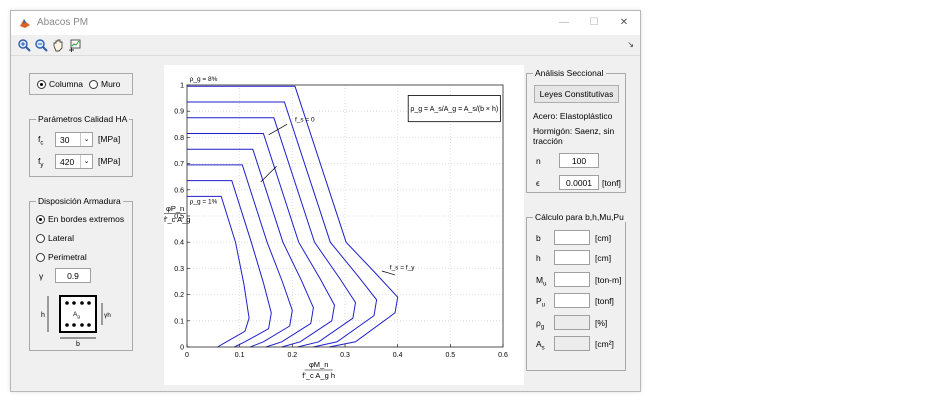  I want to click on calc-unit: [tonf], so click(604, 301).